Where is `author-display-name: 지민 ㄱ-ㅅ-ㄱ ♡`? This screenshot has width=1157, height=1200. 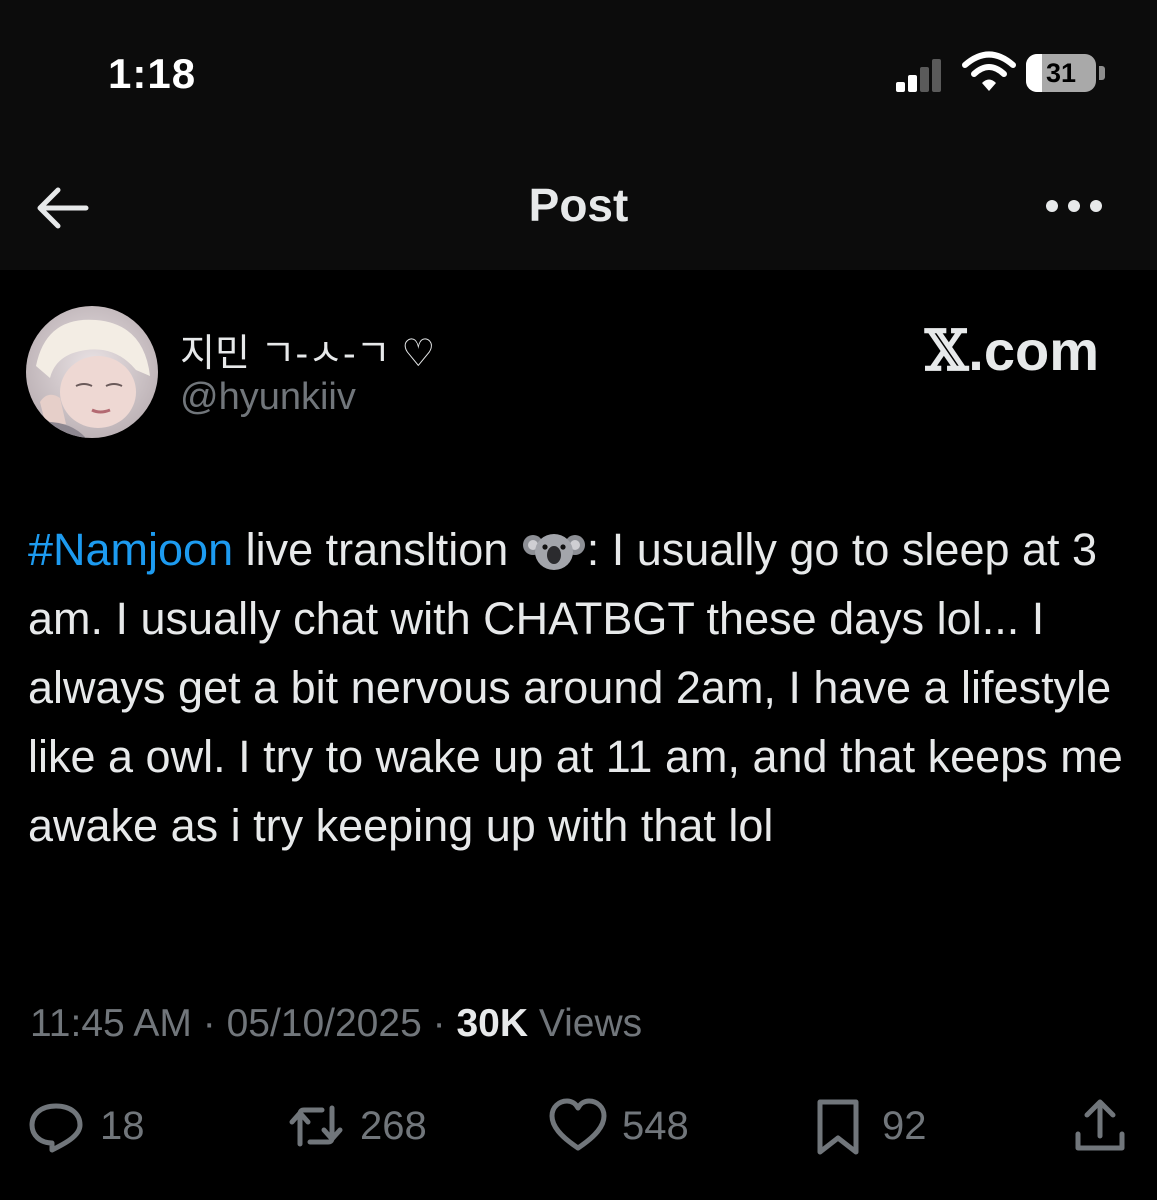 author-display-name: 지민 ㄱ-ㅅ-ㄱ ♡ is located at coordinates (307, 349).